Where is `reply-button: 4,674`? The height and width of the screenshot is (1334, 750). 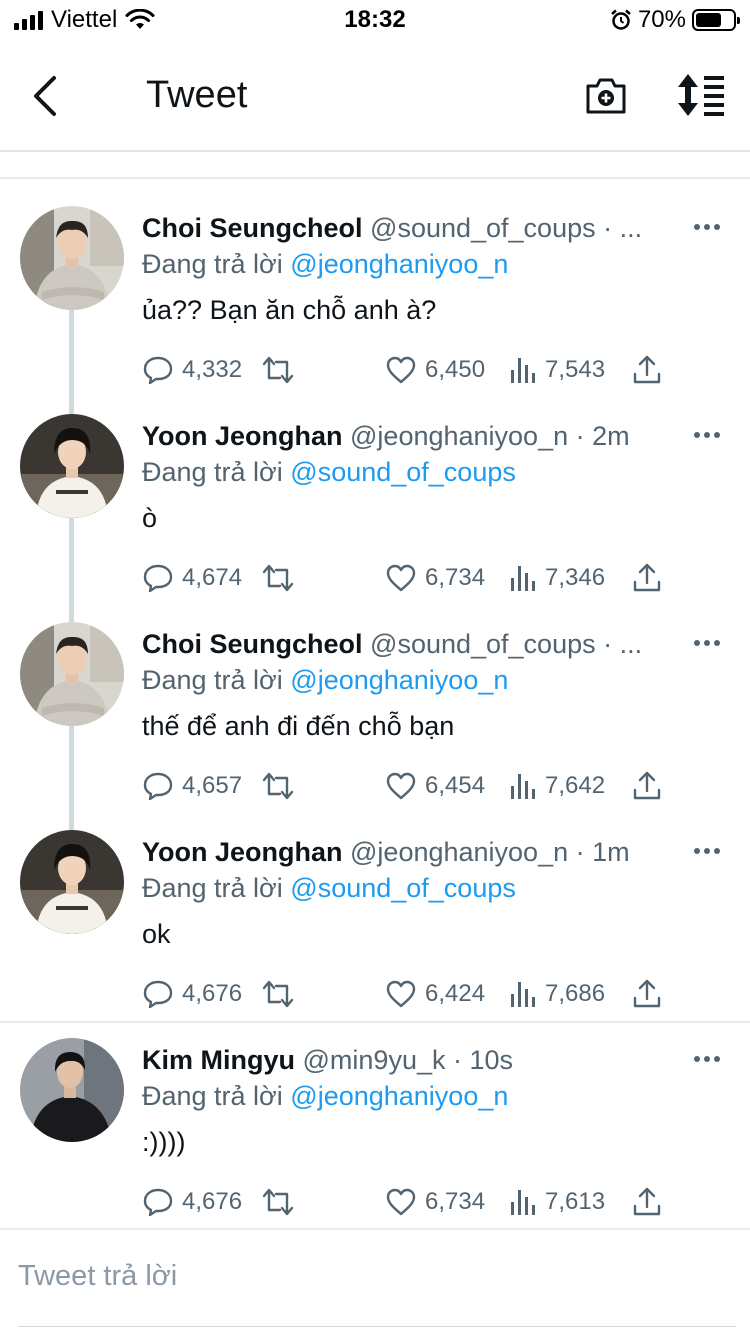 reply-button: 4,674 is located at coordinates (192, 578).